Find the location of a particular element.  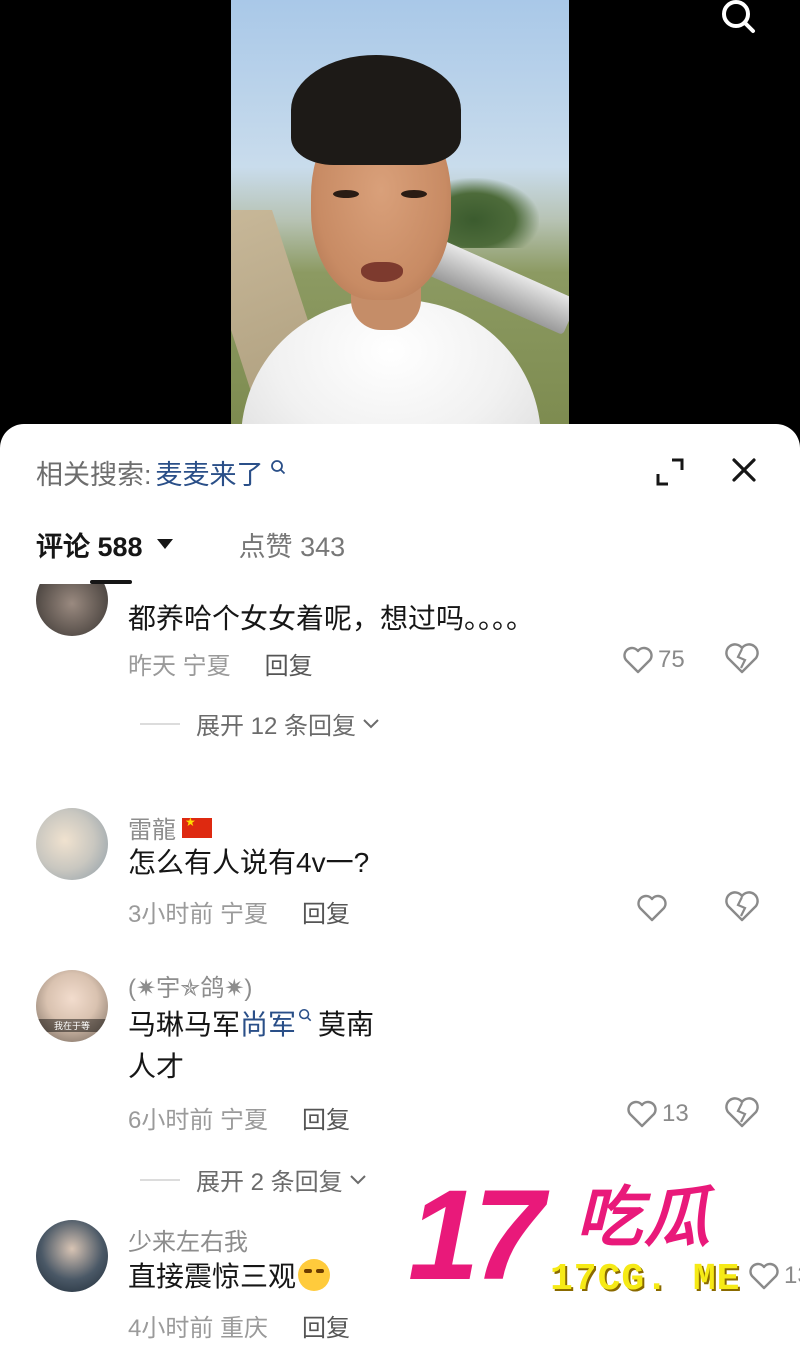

comment-meta: 6小时前 宁夏 回复 is located at coordinates (239, 1117).